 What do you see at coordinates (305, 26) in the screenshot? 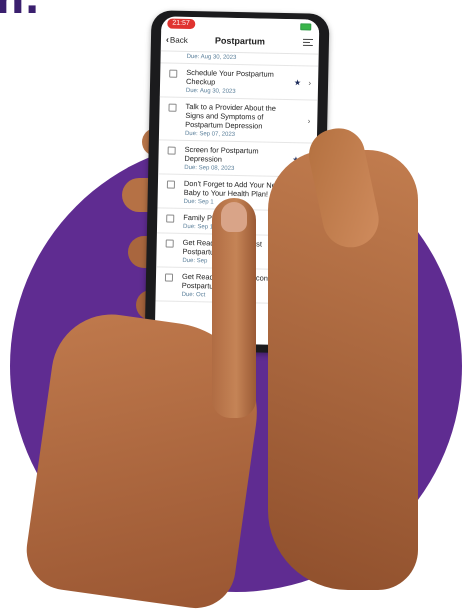
I see `battery-icon` at bounding box center [305, 26].